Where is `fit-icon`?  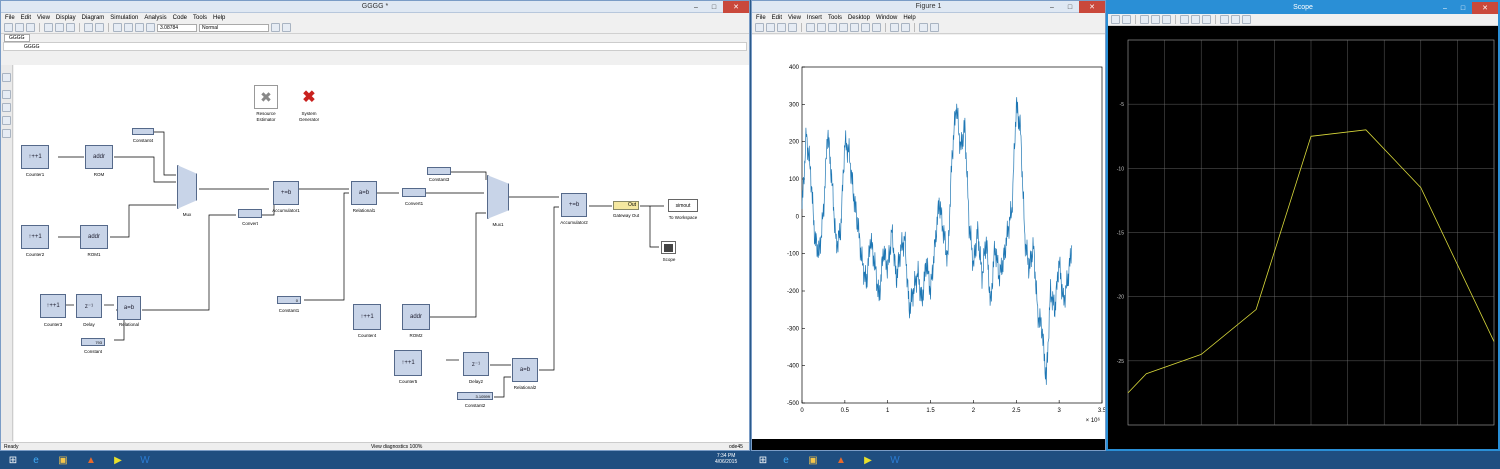 fit-icon is located at coordinates (6, 94).